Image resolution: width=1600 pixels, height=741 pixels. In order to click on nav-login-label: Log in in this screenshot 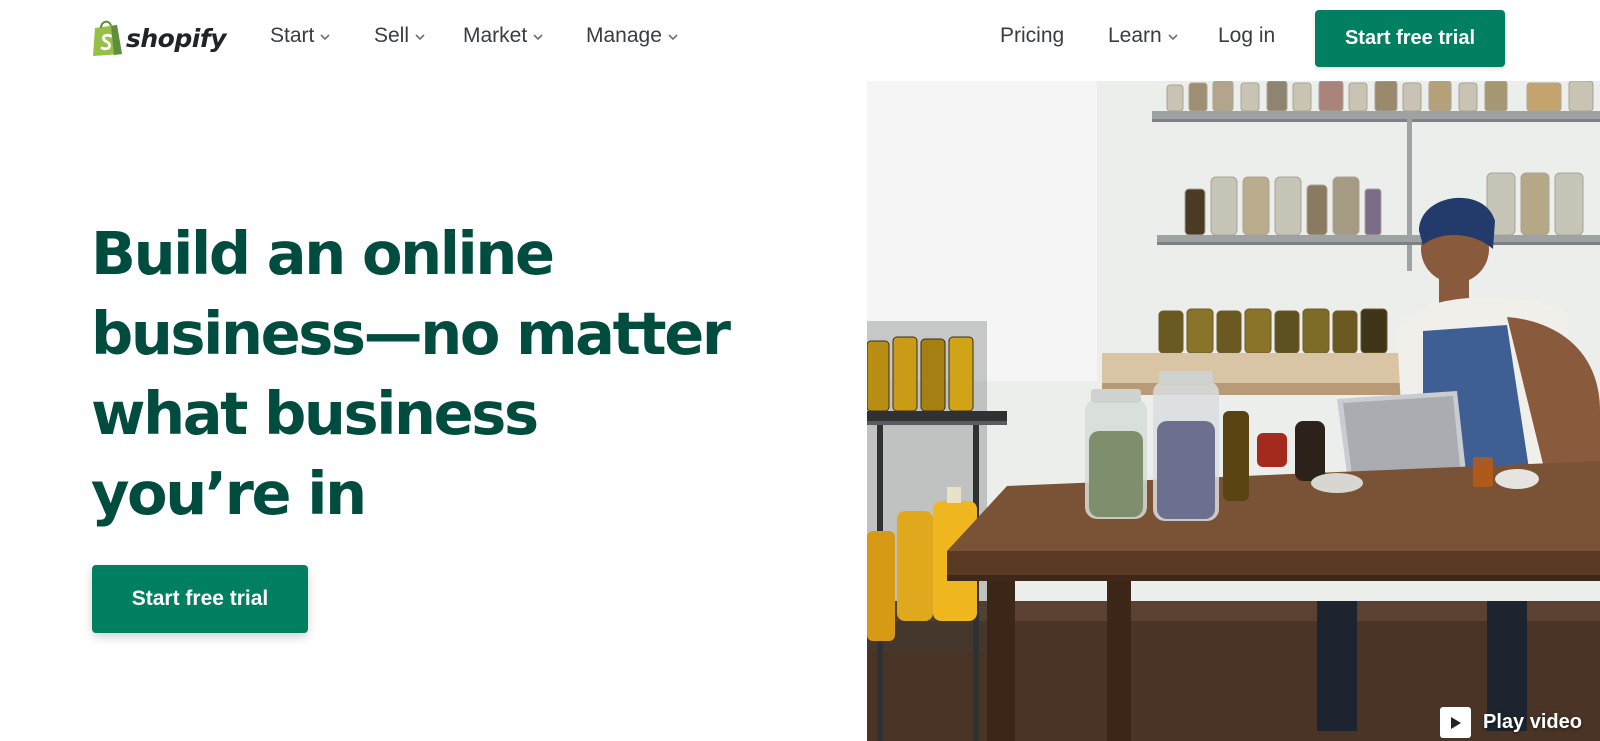, I will do `click(1247, 35)`.